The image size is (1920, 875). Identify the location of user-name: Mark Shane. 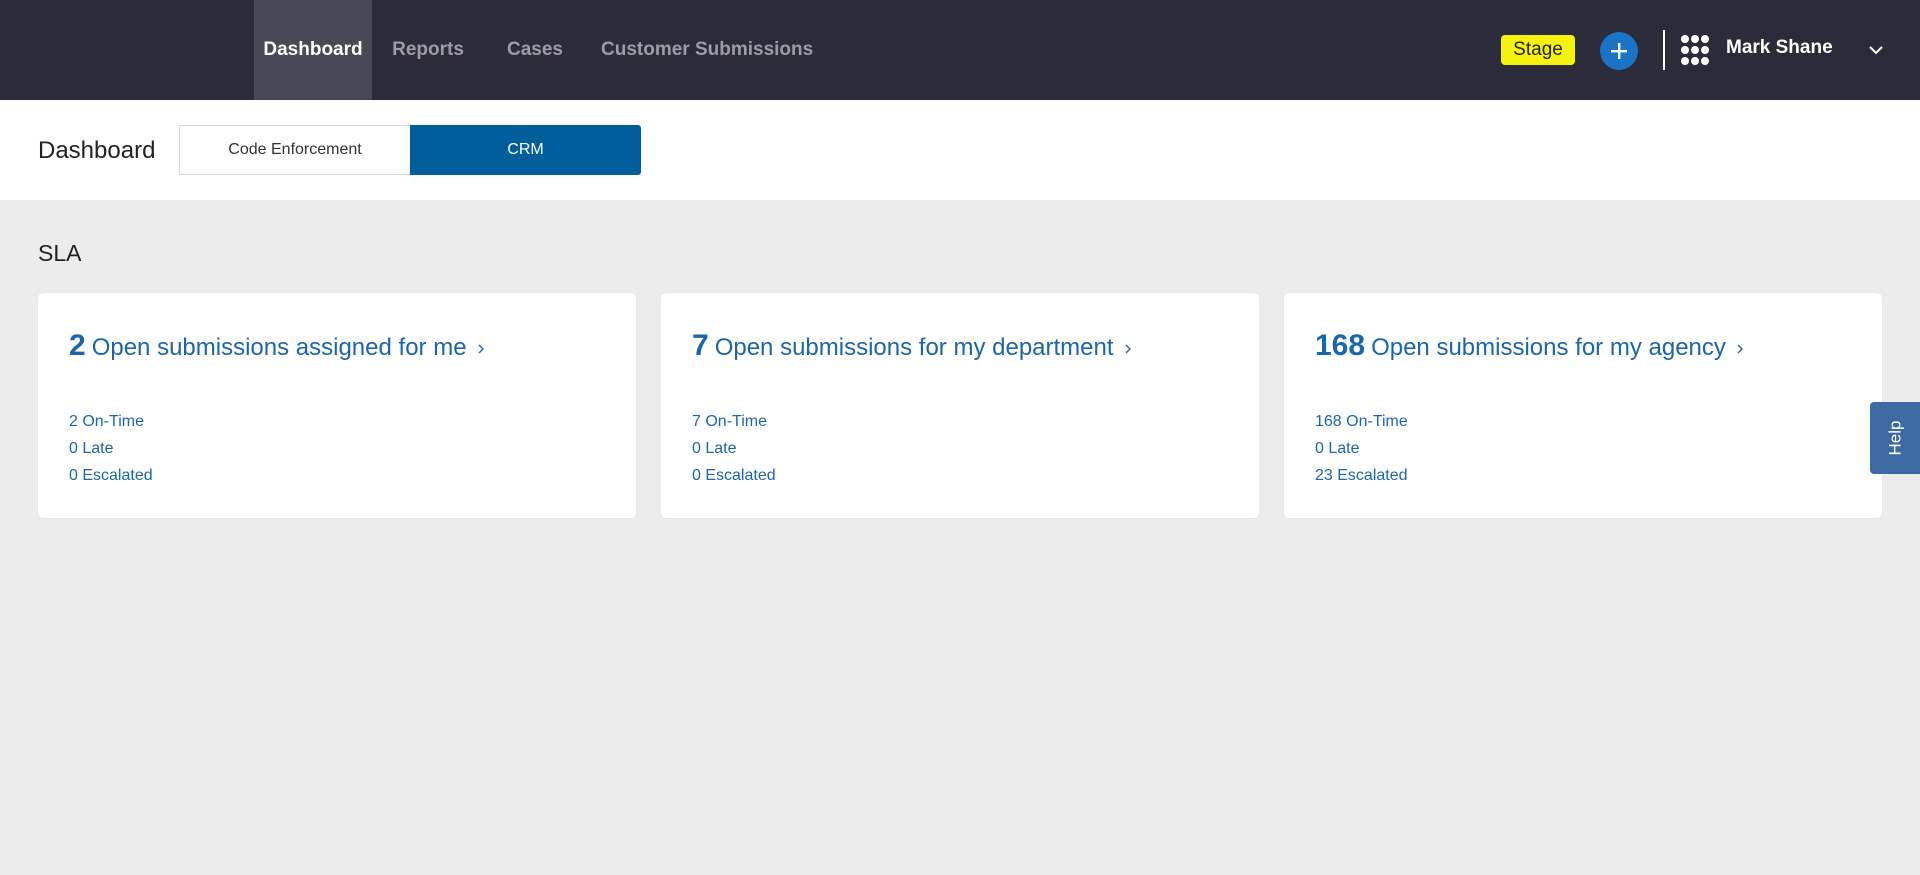
(1779, 48).